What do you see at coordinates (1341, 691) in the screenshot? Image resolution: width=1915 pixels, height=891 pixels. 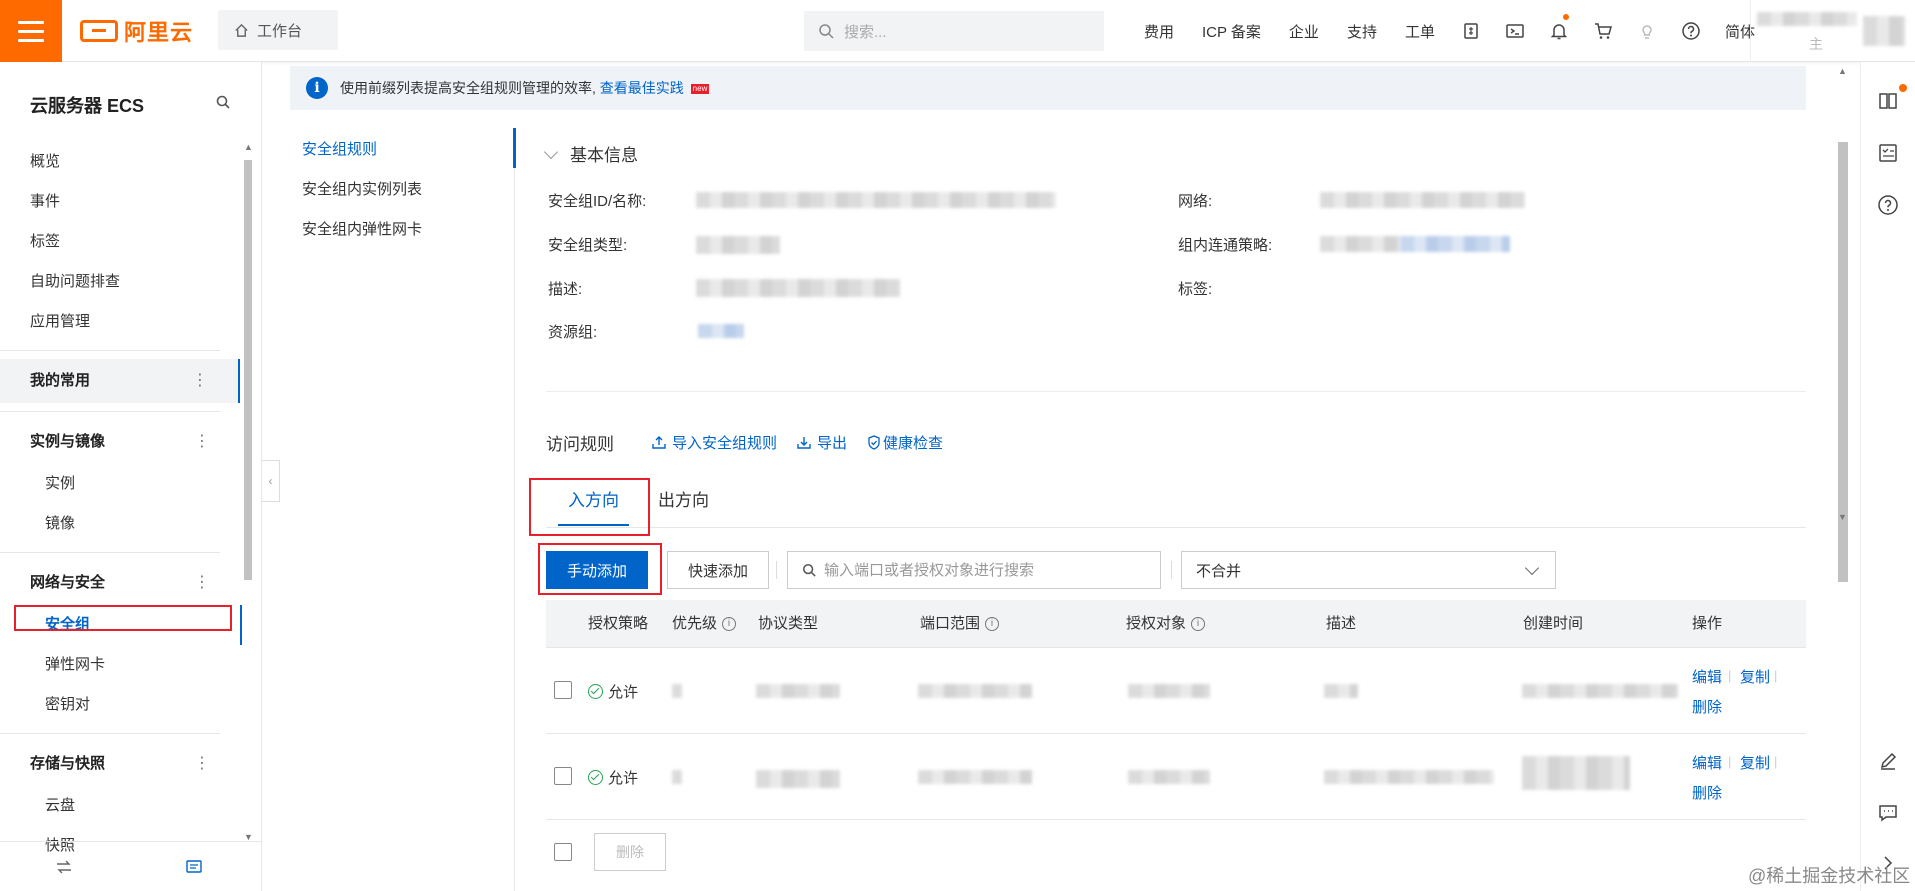 I see `description-blurred` at bounding box center [1341, 691].